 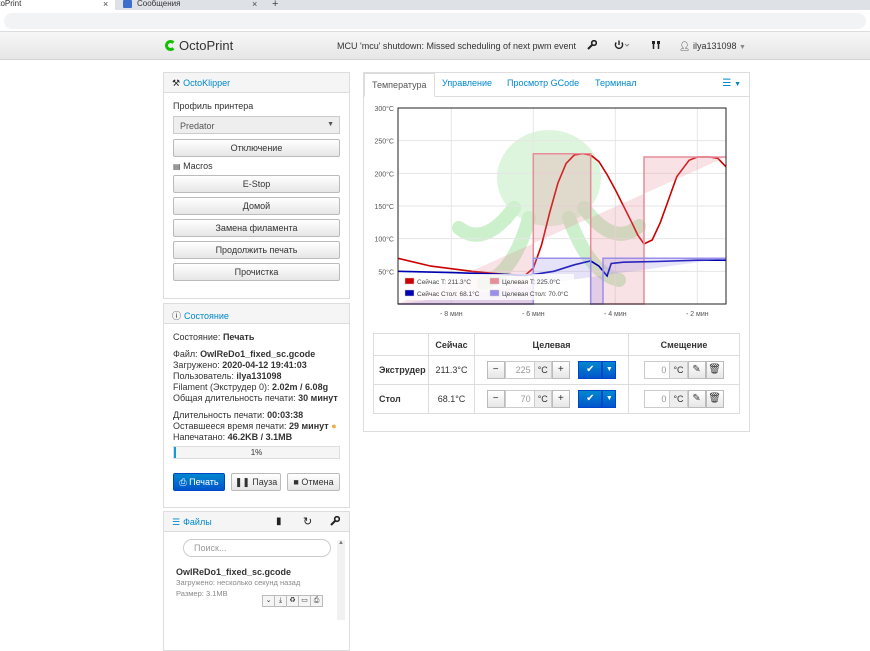 What do you see at coordinates (309, 426) in the screenshot?
I see `left-value: 29 минут` at bounding box center [309, 426].